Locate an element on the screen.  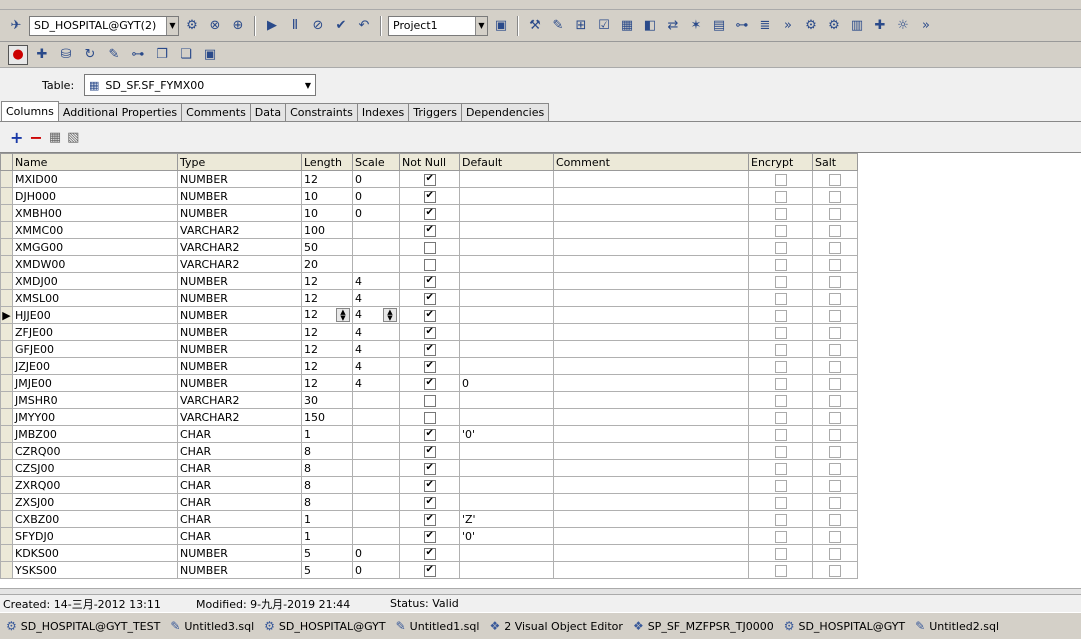
cell-scale is located at coordinates (376, 468).